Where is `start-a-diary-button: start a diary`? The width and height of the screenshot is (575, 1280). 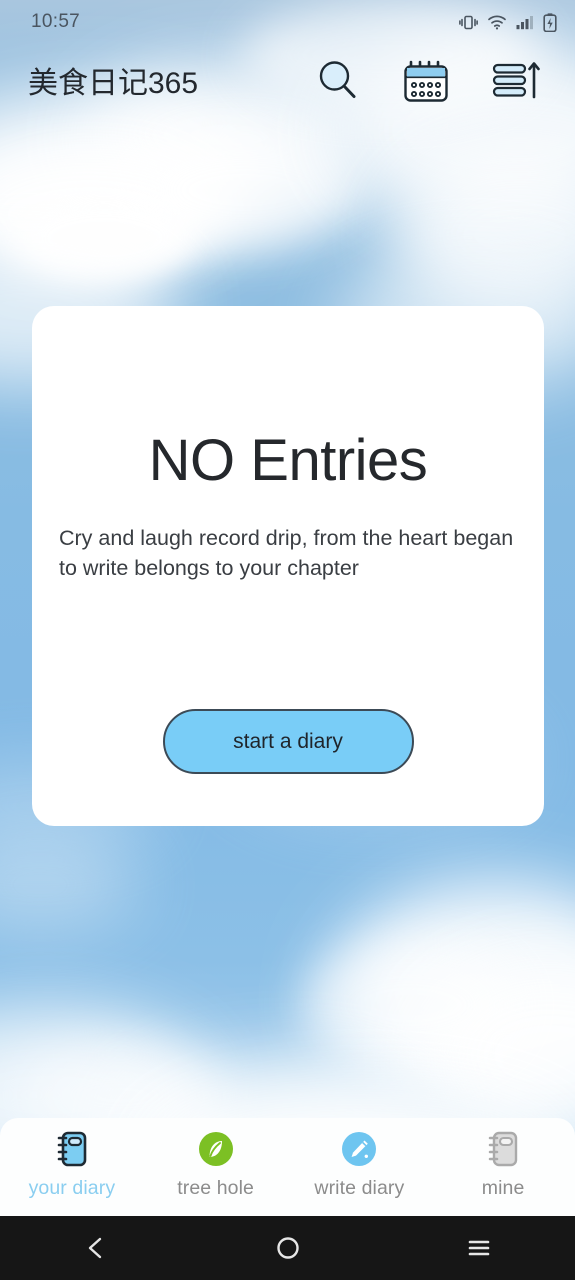 start-a-diary-button: start a diary is located at coordinates (288, 741).